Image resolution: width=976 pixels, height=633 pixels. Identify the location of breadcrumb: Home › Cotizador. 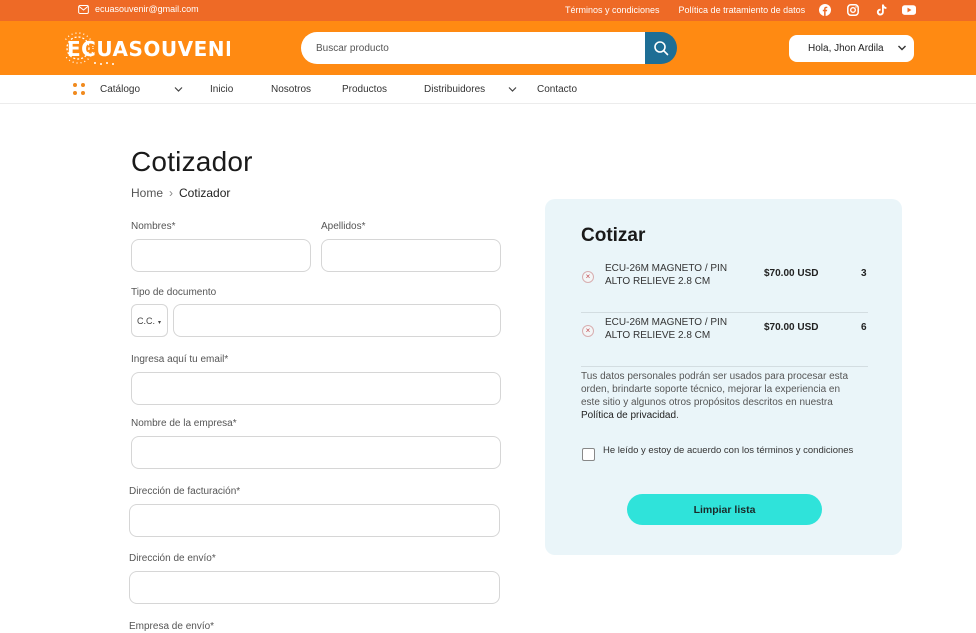
(180, 193).